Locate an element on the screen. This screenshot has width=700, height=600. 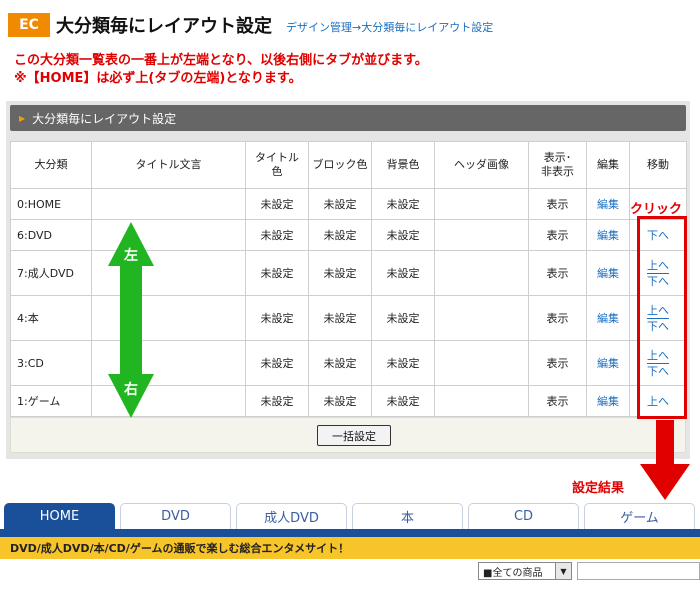
page-header: EC 大分類毎にレイアウト設定 デザイン管理→大分類毎にレイアウト設定 is located at coordinates (250, 25).